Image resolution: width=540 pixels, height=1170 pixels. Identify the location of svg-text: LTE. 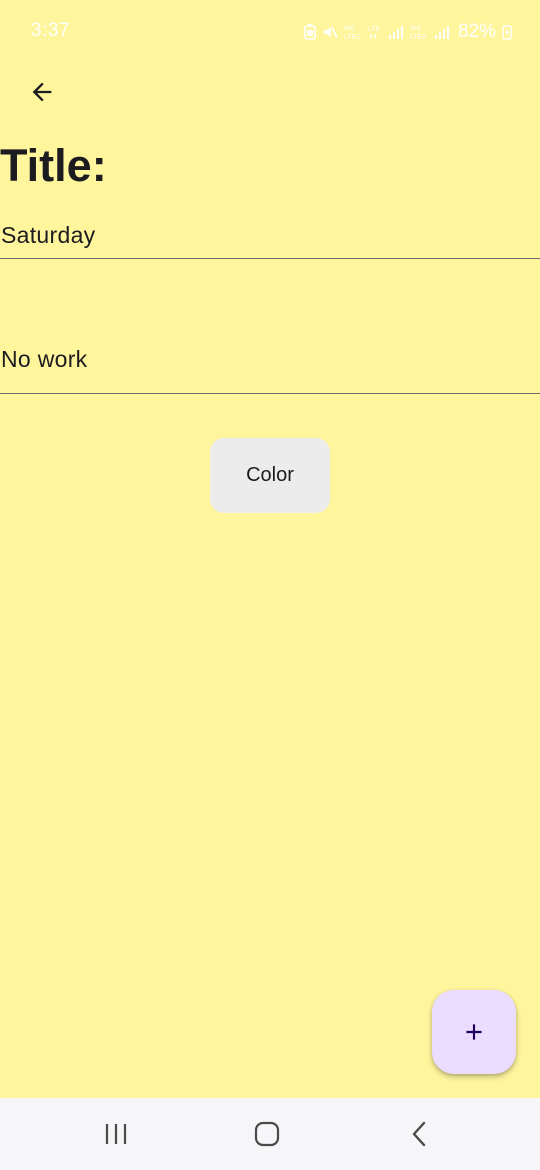
(374, 29).